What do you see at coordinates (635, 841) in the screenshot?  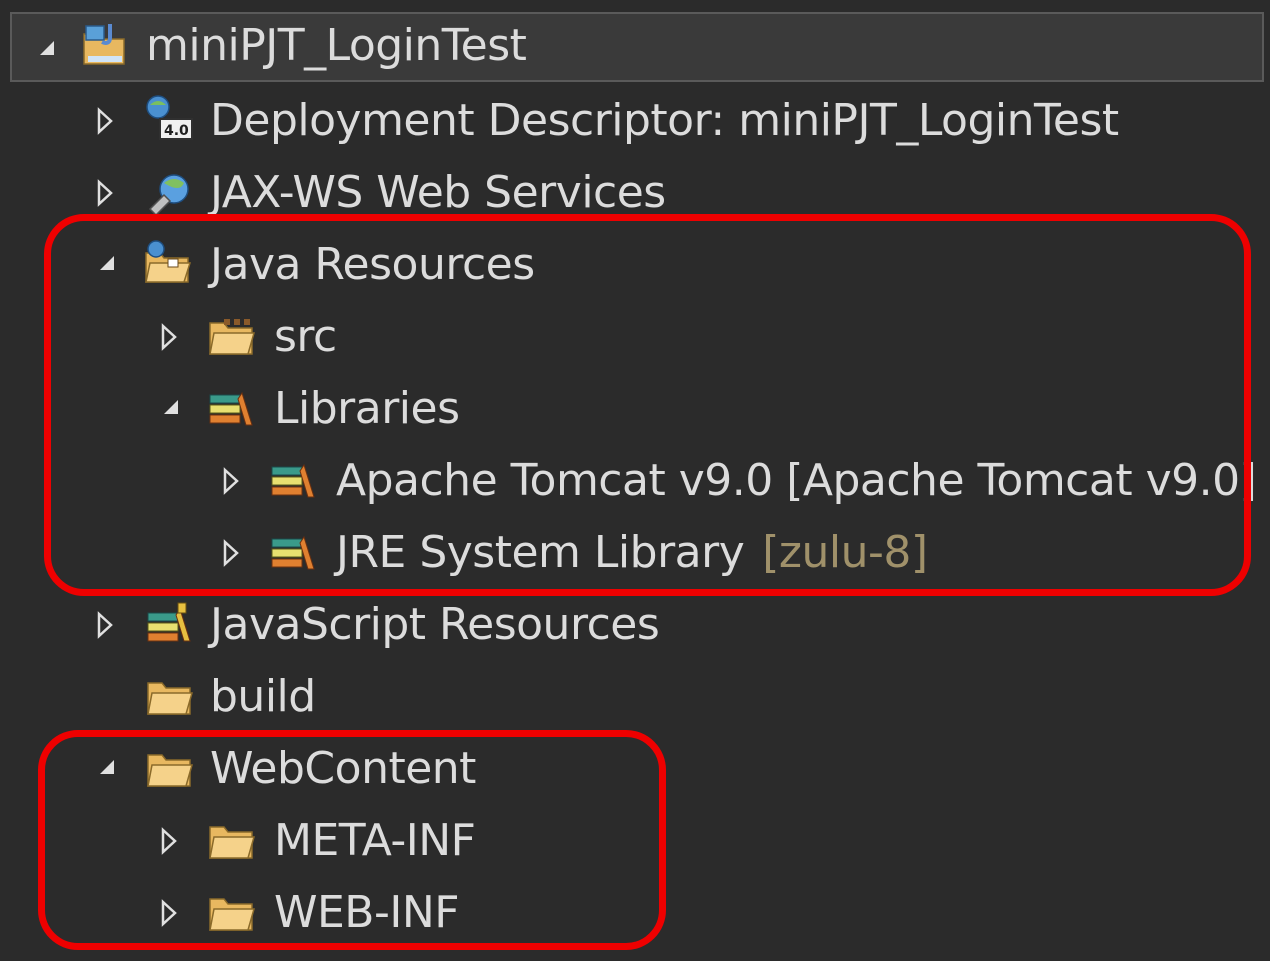 I see `tree-item-meta-inf: META-INF` at bounding box center [635, 841].